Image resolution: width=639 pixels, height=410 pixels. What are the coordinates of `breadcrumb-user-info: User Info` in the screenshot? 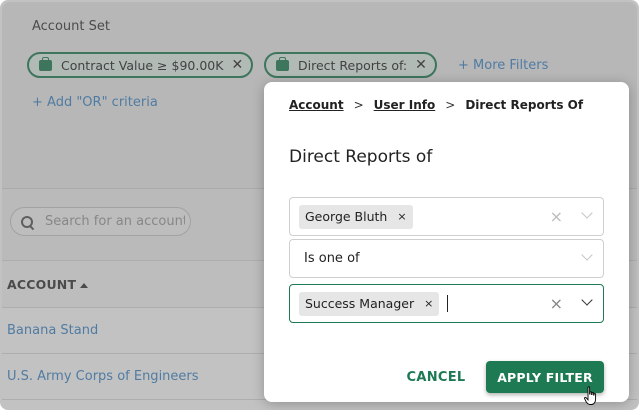 It's located at (405, 105).